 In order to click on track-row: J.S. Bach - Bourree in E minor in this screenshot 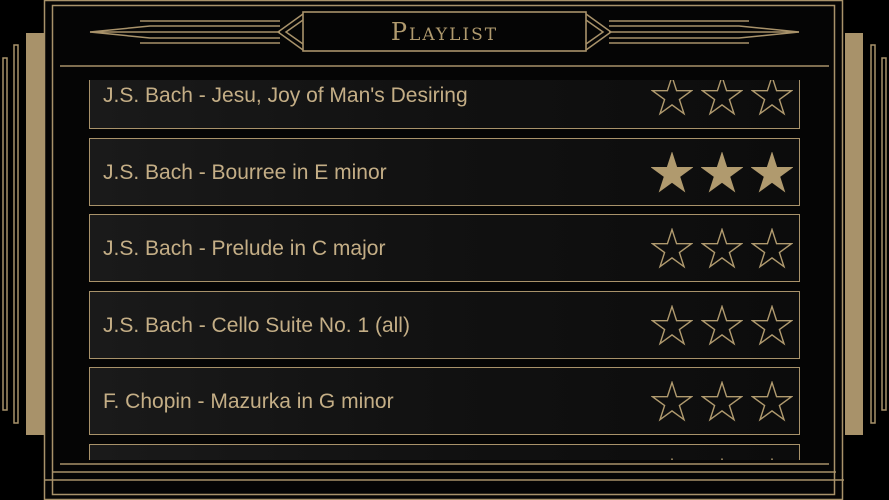, I will do `click(444, 171)`.